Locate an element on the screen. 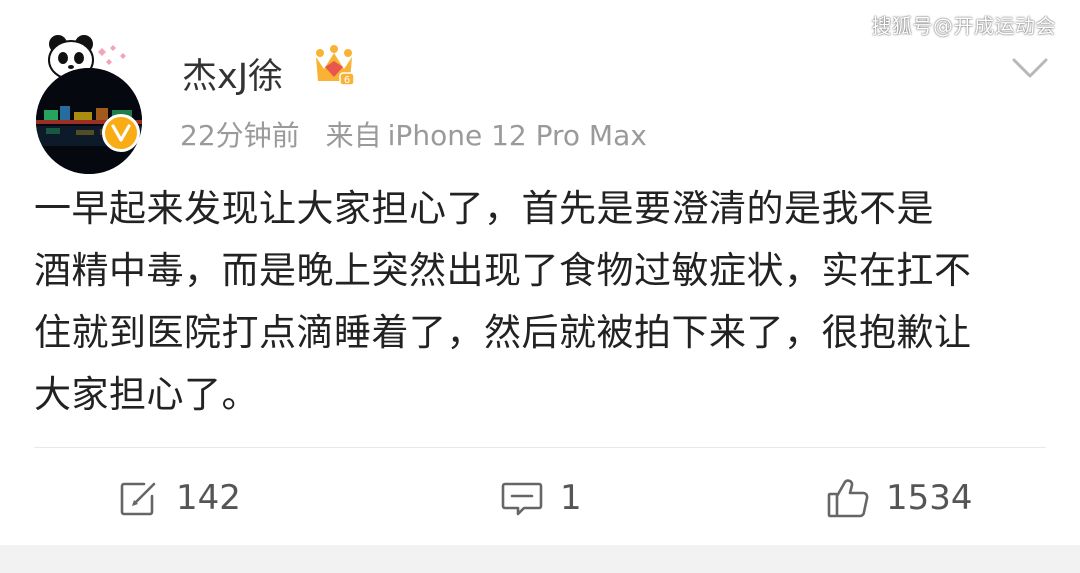  repost-button: 142 is located at coordinates (179, 498).